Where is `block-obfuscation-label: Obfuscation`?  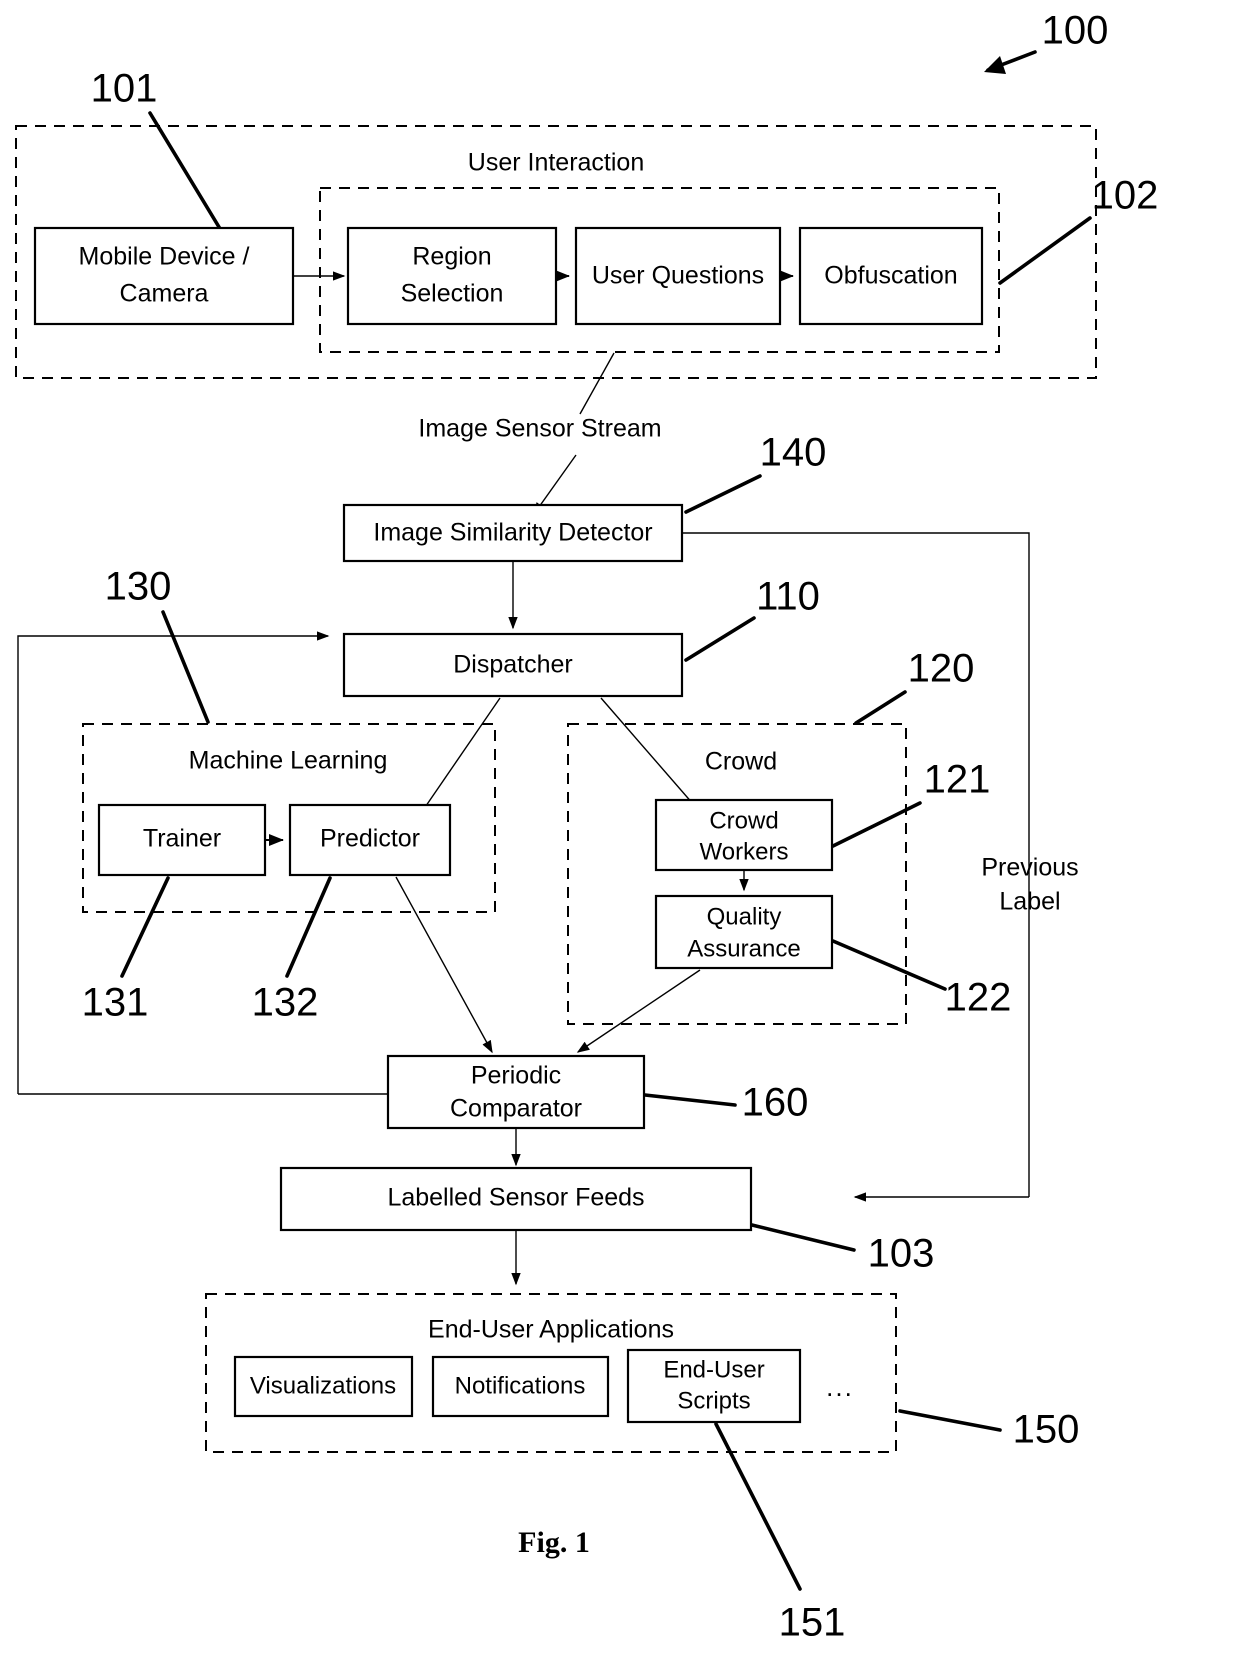 block-obfuscation-label: Obfuscation is located at coordinates (890, 276).